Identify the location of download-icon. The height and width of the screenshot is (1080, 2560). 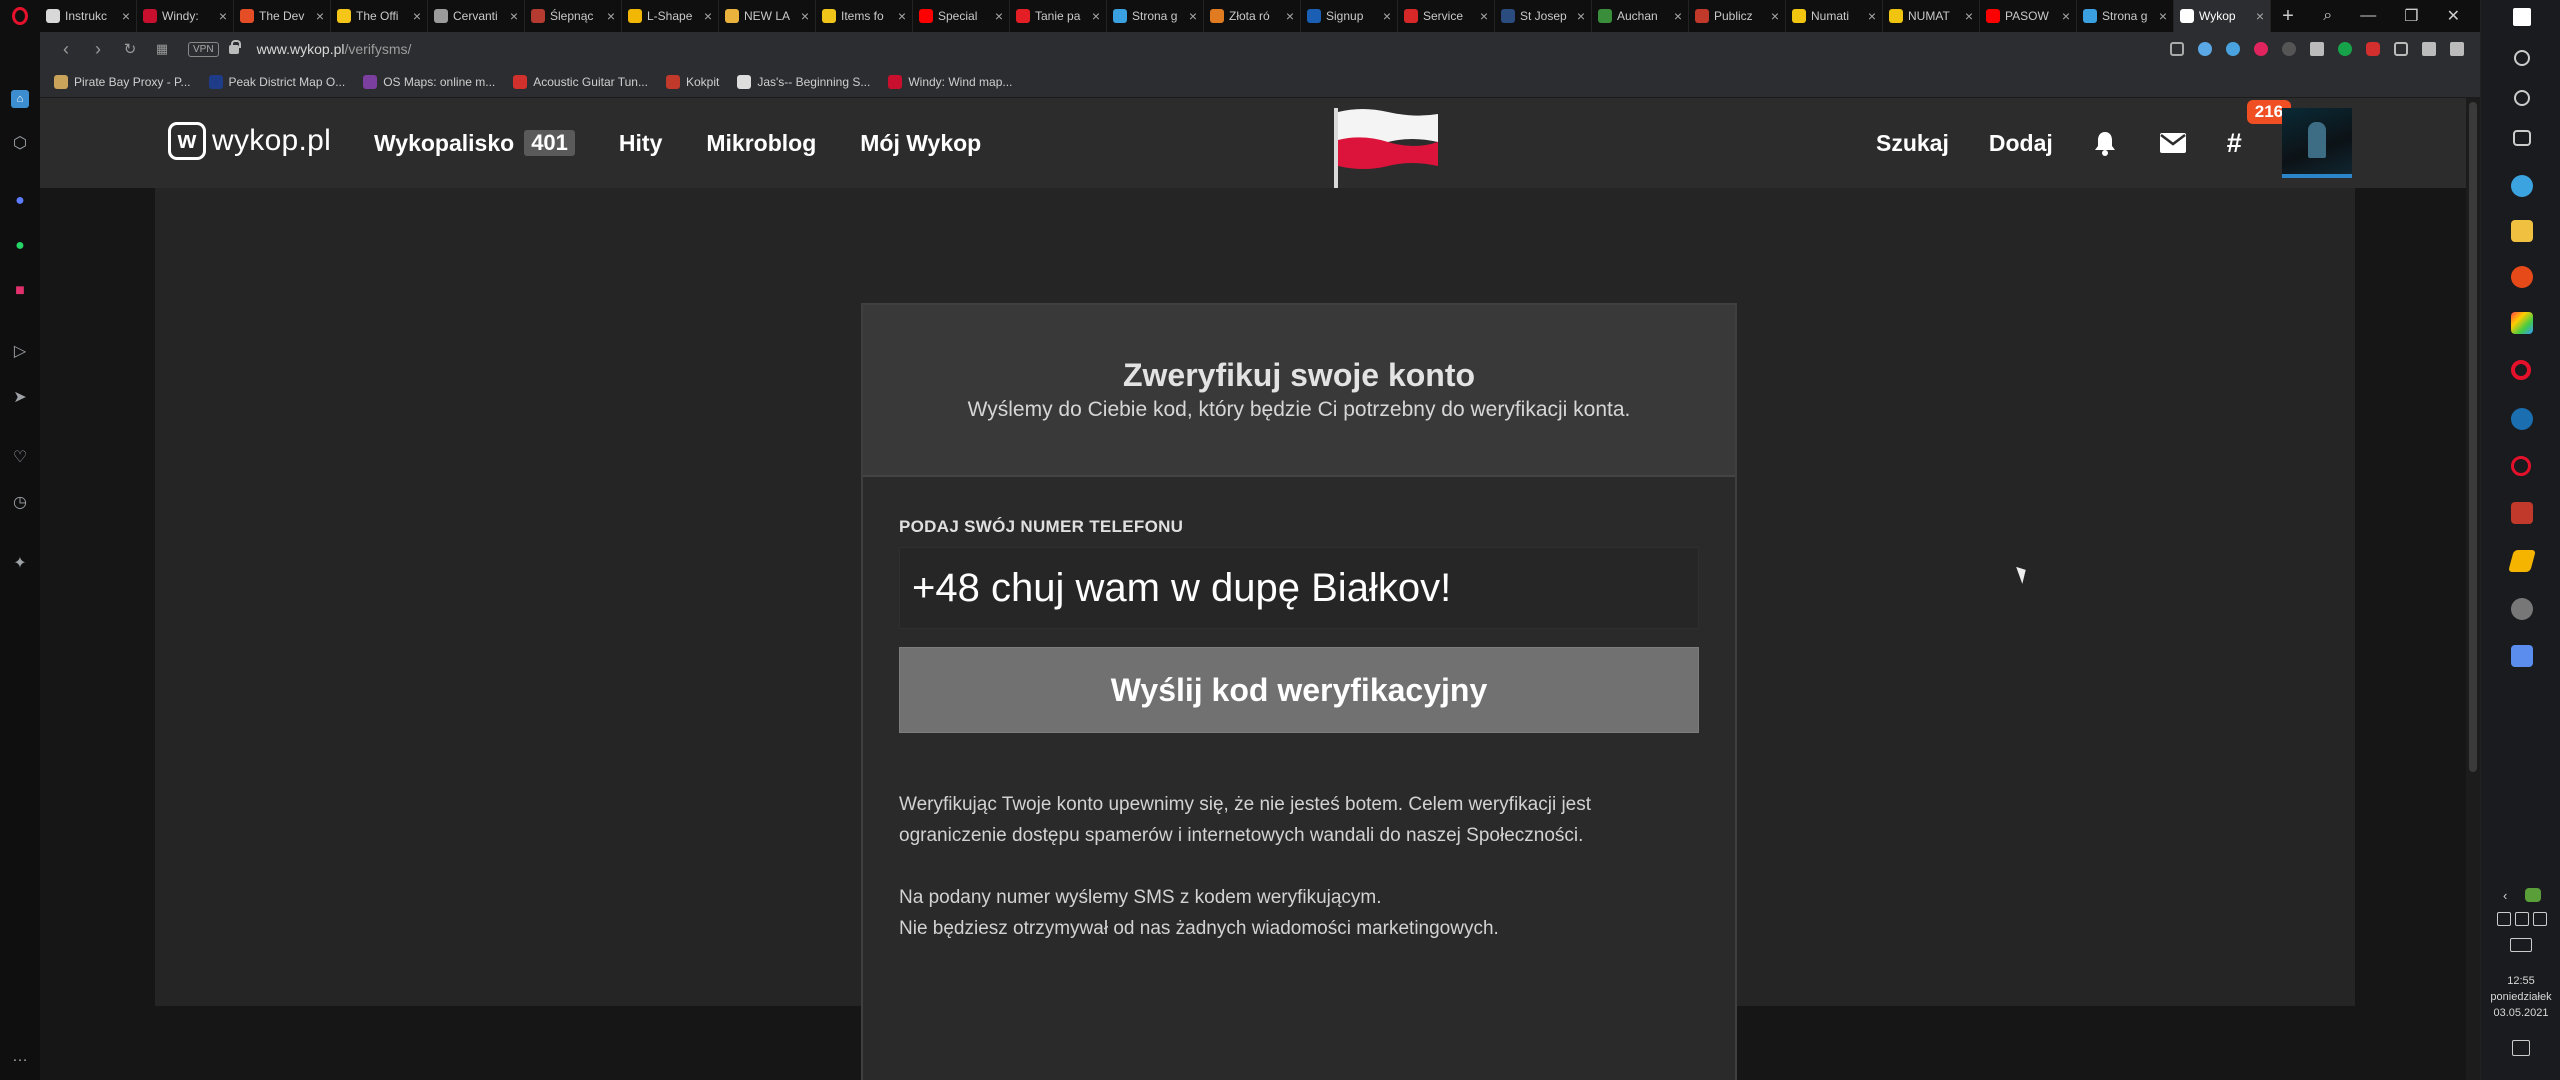
(2429, 49).